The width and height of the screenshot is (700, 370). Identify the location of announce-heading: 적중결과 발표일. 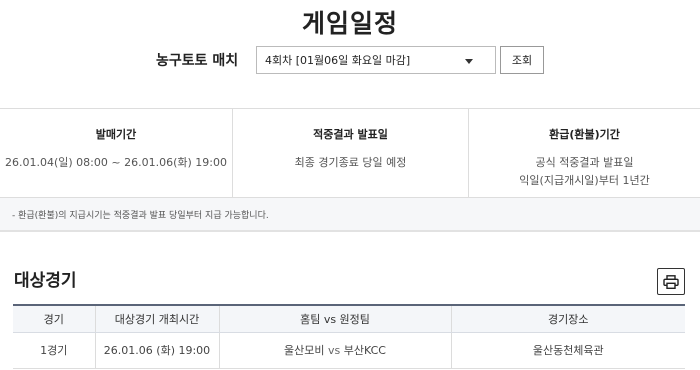
(350, 134).